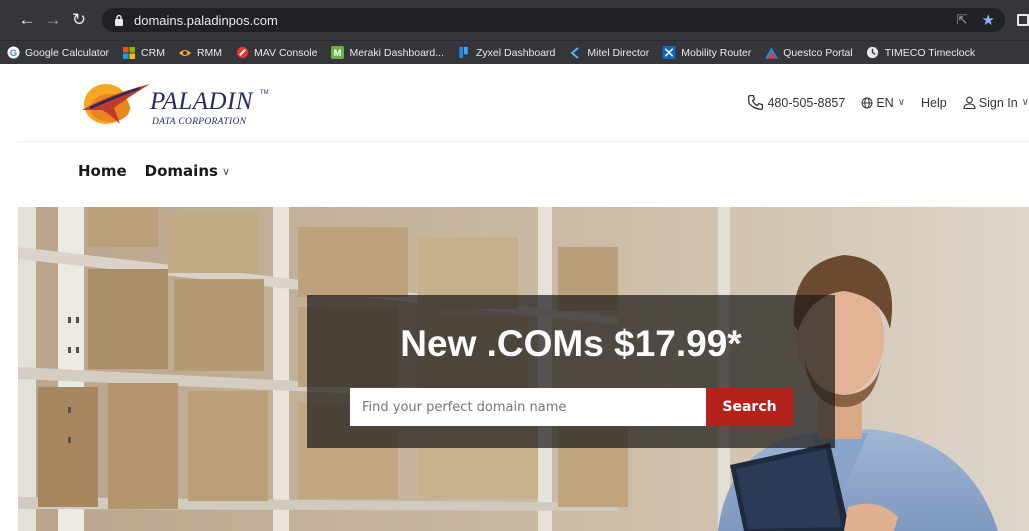 The image size is (1029, 531). What do you see at coordinates (575, 53) in the screenshot?
I see `mitel-icon` at bounding box center [575, 53].